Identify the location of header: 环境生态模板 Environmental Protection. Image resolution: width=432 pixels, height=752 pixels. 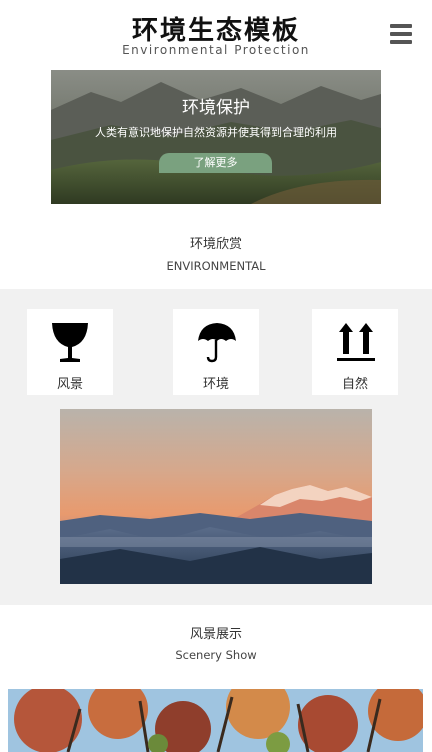
(216, 33).